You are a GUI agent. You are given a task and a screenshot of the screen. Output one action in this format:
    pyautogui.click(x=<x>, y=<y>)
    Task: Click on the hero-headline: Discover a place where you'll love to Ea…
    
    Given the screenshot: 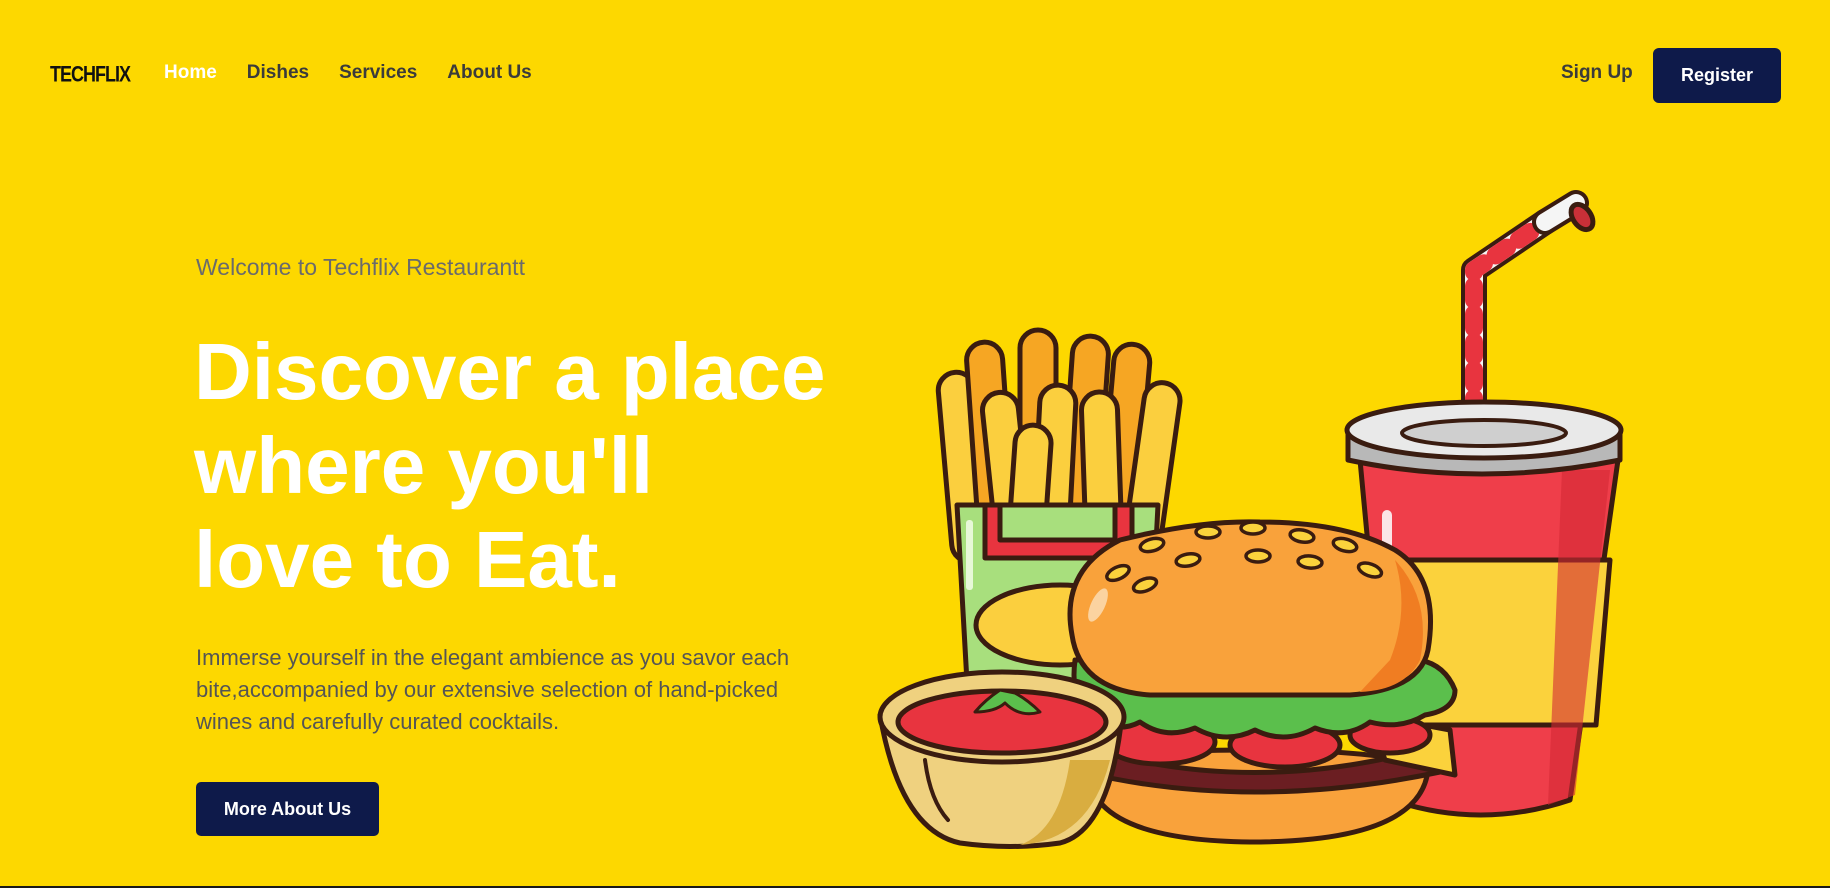 What is the action you would take?
    pyautogui.click(x=534, y=466)
    